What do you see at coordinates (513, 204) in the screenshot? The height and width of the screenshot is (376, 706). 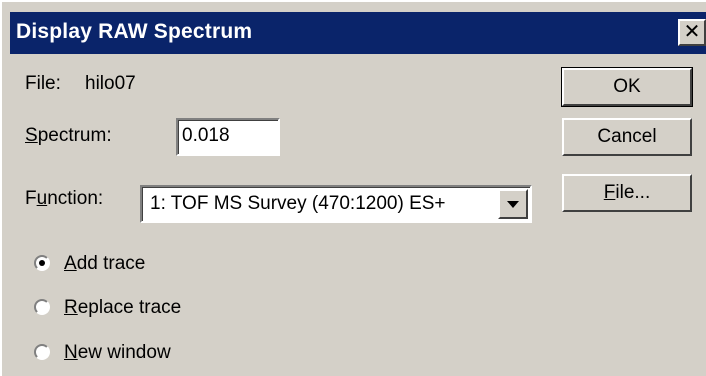 I see `chevron-down-icon` at bounding box center [513, 204].